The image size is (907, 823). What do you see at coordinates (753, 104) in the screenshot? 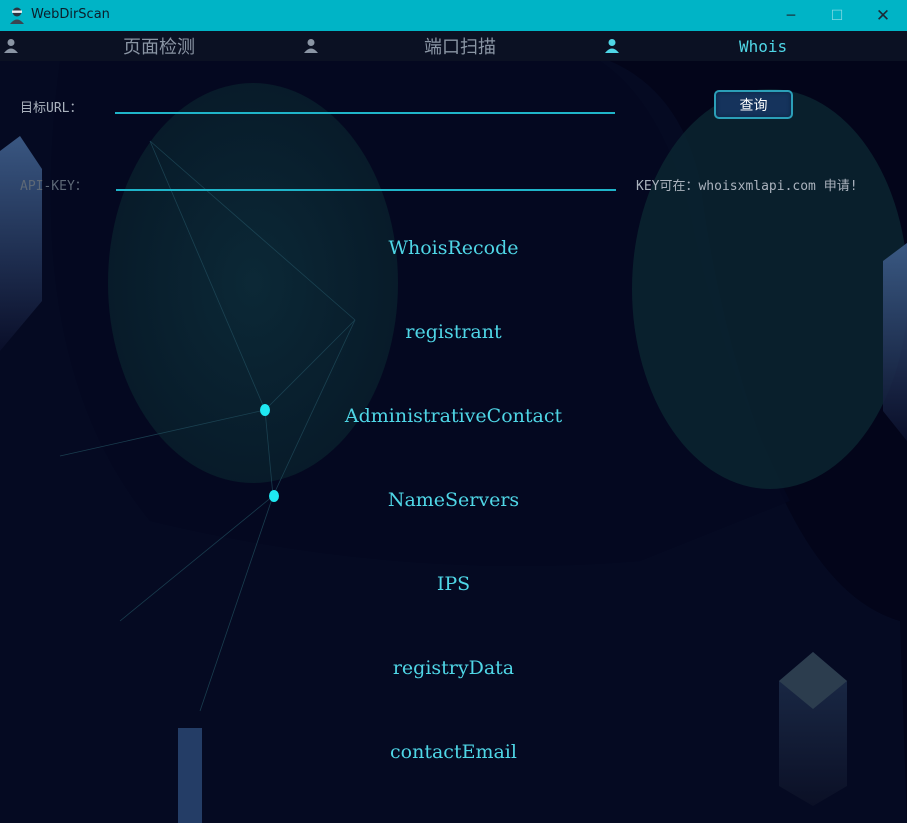
I see `query-button: 查询` at bounding box center [753, 104].